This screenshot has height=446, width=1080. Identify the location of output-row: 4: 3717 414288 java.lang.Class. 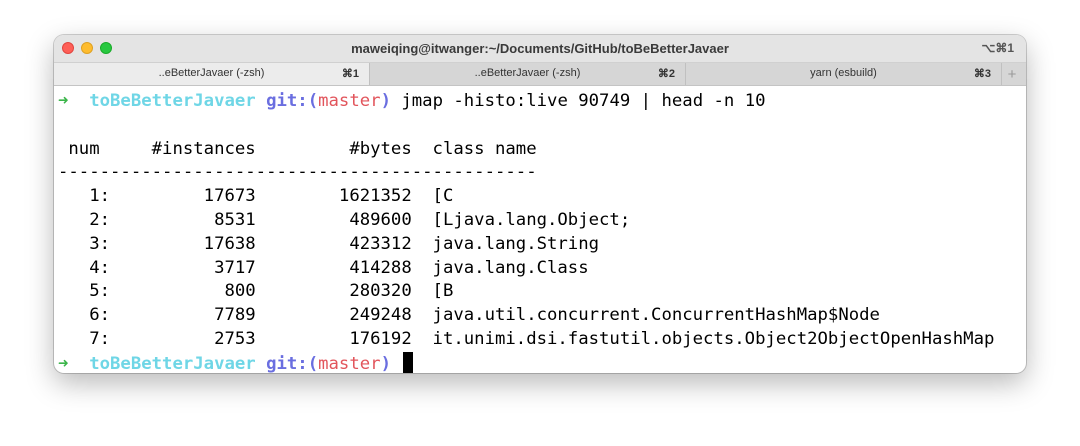
(323, 267).